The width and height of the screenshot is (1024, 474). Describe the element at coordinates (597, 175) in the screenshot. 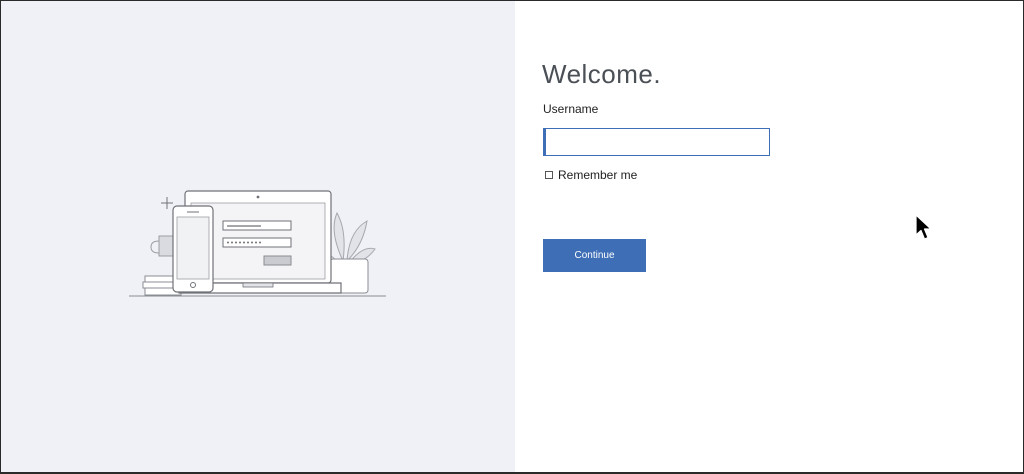

I see `remember-me-label: Remember me` at that location.